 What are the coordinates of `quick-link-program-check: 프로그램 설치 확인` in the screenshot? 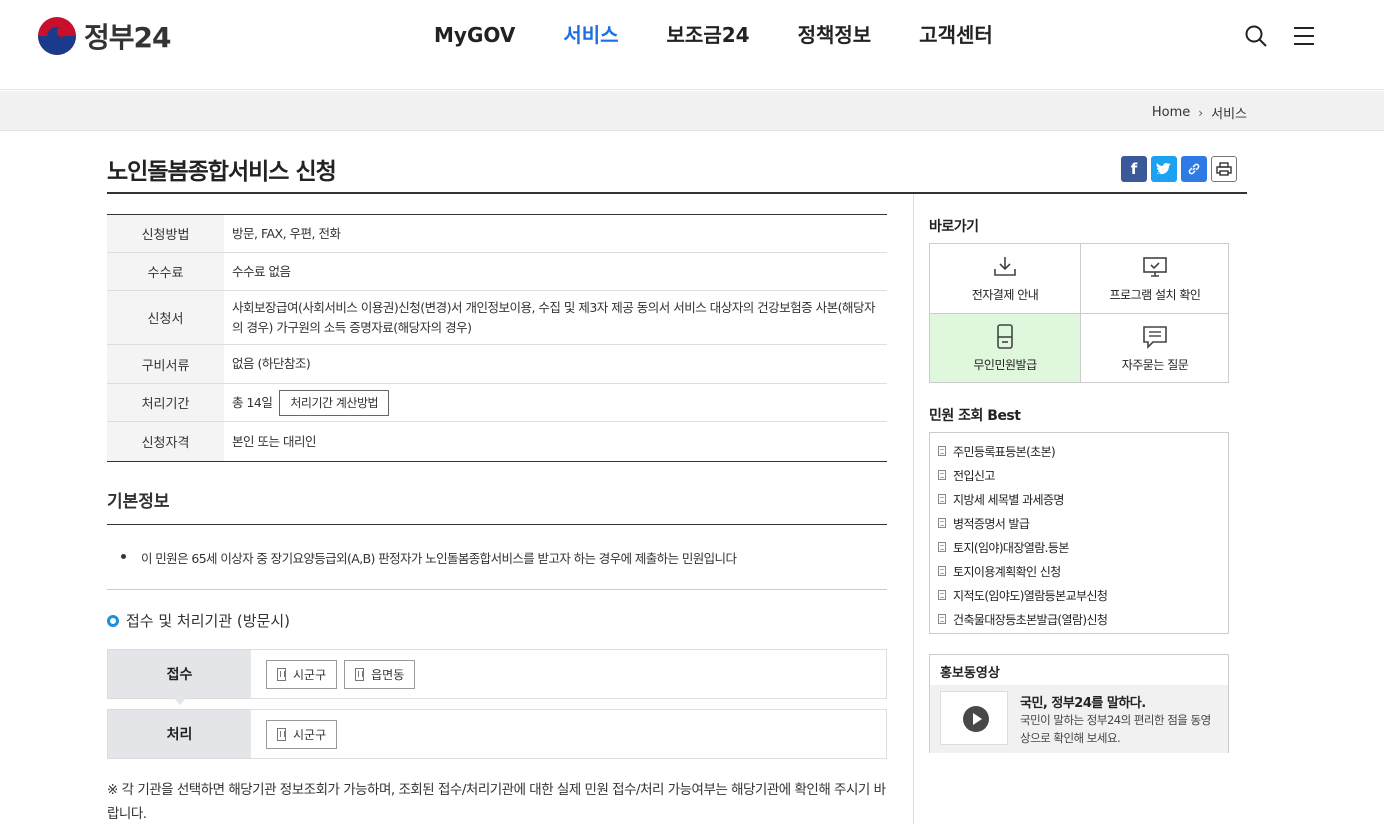 It's located at (1154, 278).